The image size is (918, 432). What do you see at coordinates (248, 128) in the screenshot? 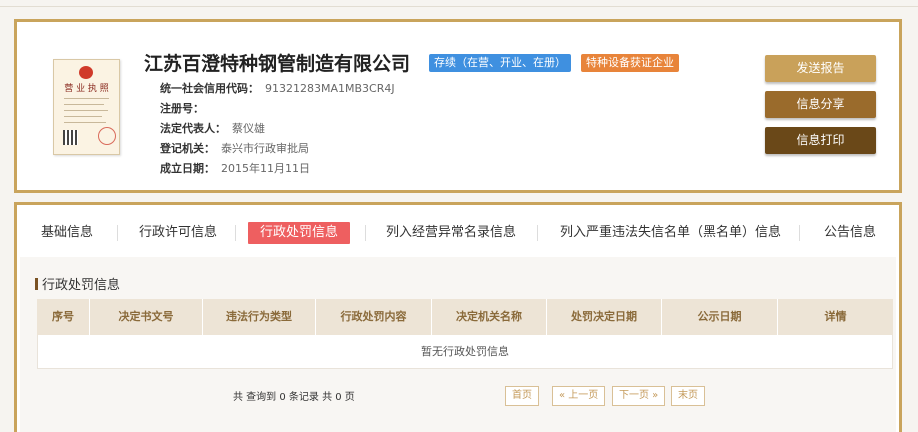
I see `legal-representative-value: 蔡仪雄` at bounding box center [248, 128].